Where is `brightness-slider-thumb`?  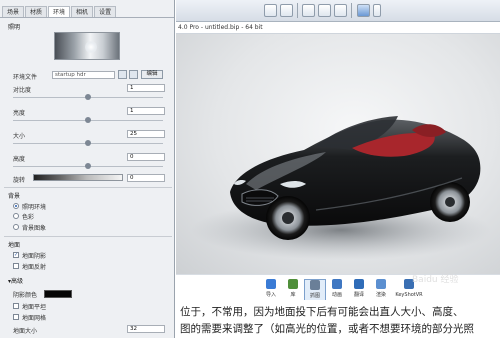 brightness-slider-thumb is located at coordinates (88, 120).